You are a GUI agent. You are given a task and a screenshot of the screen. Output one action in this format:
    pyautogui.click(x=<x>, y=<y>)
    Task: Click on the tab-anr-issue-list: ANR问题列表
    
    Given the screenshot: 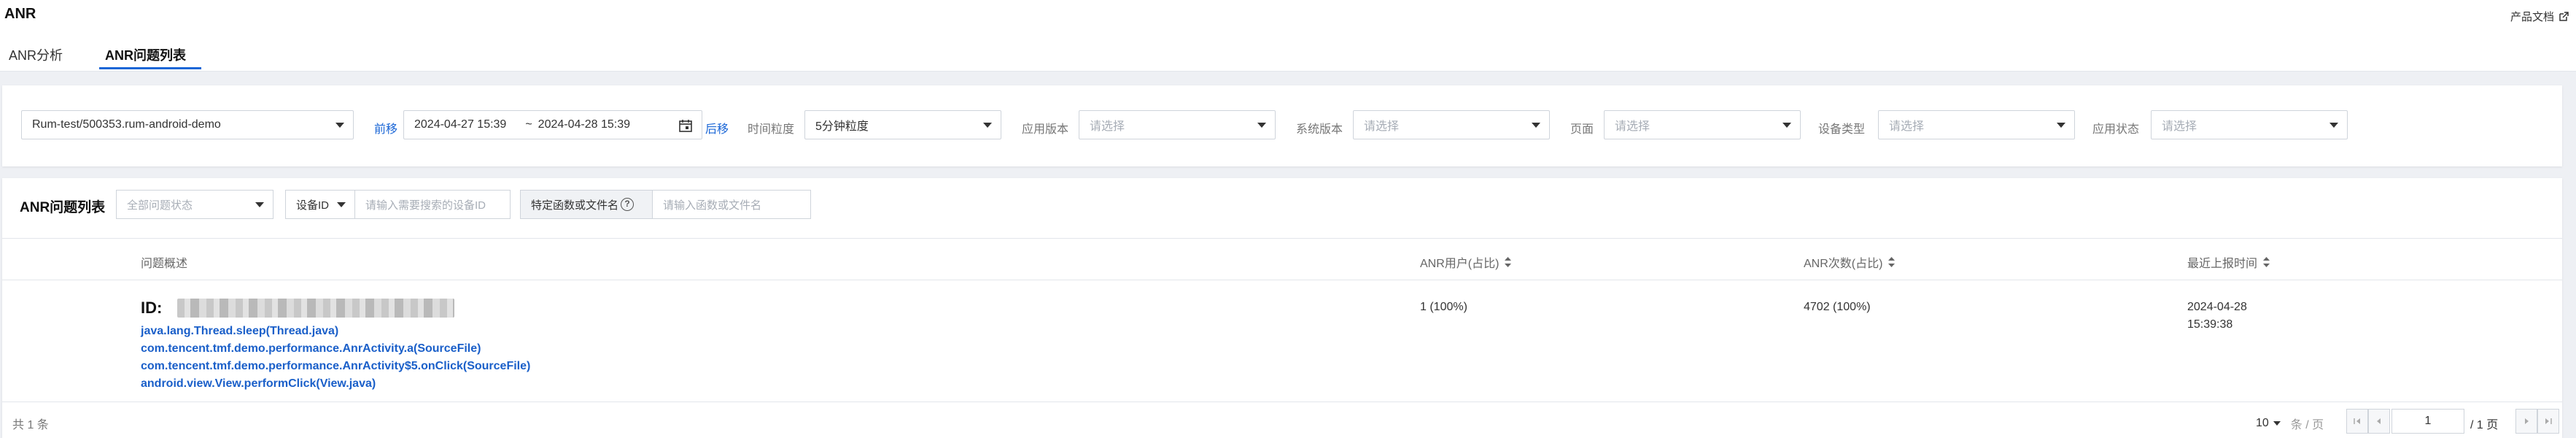 What is the action you would take?
    pyautogui.click(x=146, y=54)
    